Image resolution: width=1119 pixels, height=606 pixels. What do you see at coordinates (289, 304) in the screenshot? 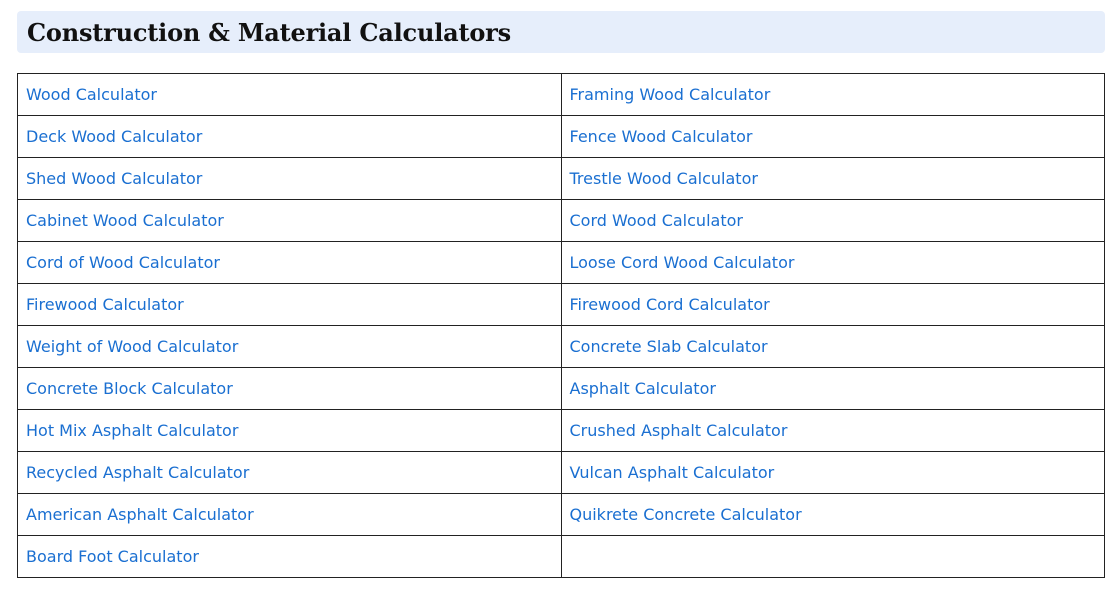
I see `table-cell: Firewood Calculator` at bounding box center [289, 304].